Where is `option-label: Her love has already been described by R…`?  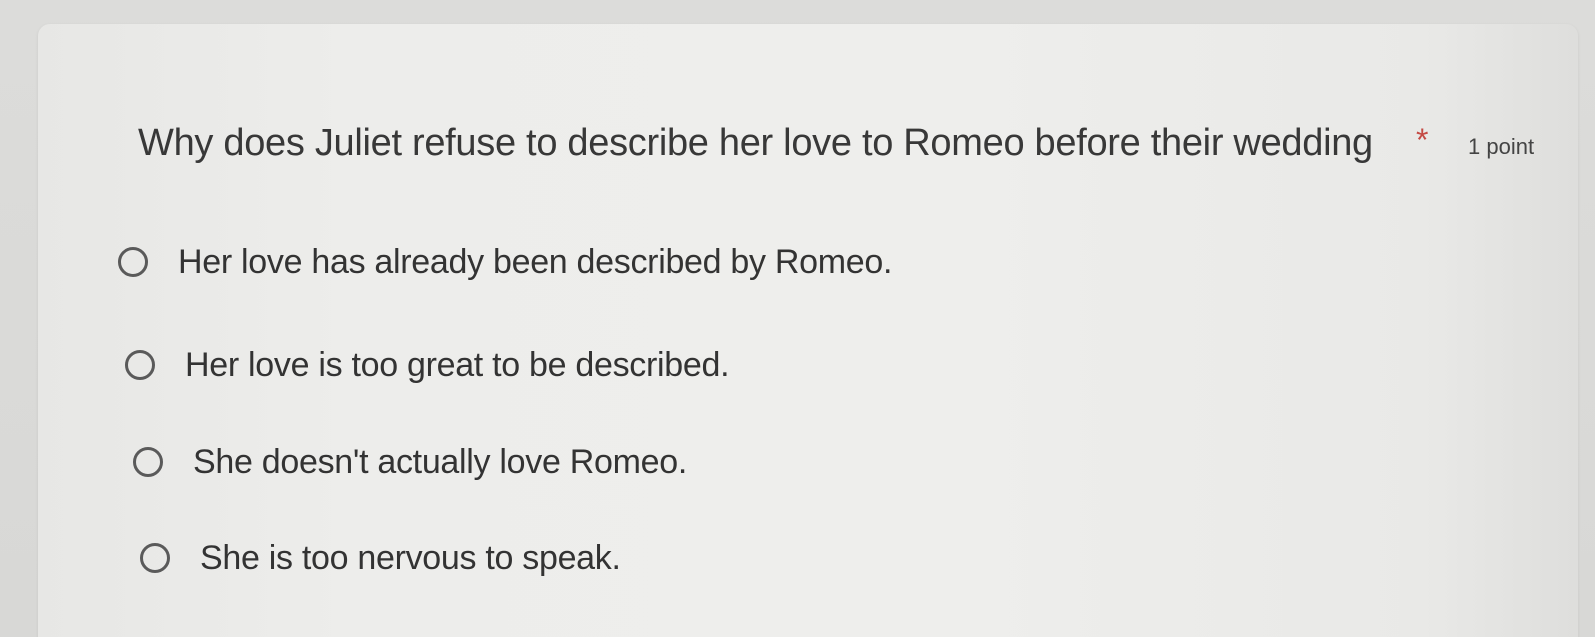 option-label: Her love has already been described by R… is located at coordinates (535, 261).